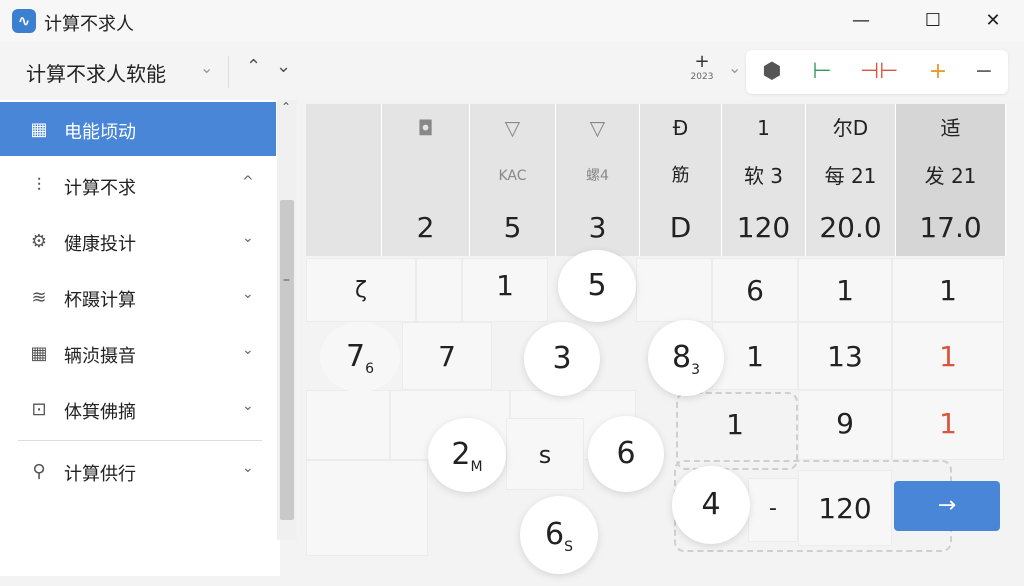  What do you see at coordinates (568, 547) in the screenshot?
I see `bubble-sub: S` at bounding box center [568, 547].